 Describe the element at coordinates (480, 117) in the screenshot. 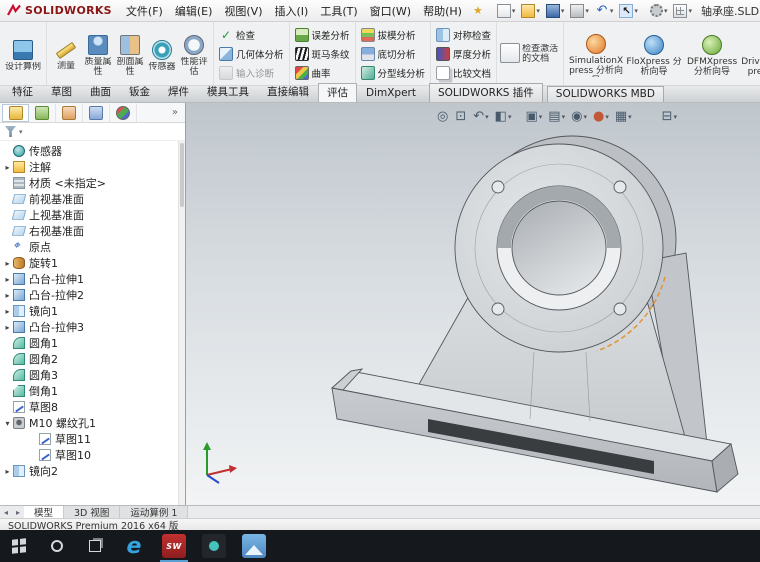

I see `previous-view-icon: ↶ ▾` at that location.